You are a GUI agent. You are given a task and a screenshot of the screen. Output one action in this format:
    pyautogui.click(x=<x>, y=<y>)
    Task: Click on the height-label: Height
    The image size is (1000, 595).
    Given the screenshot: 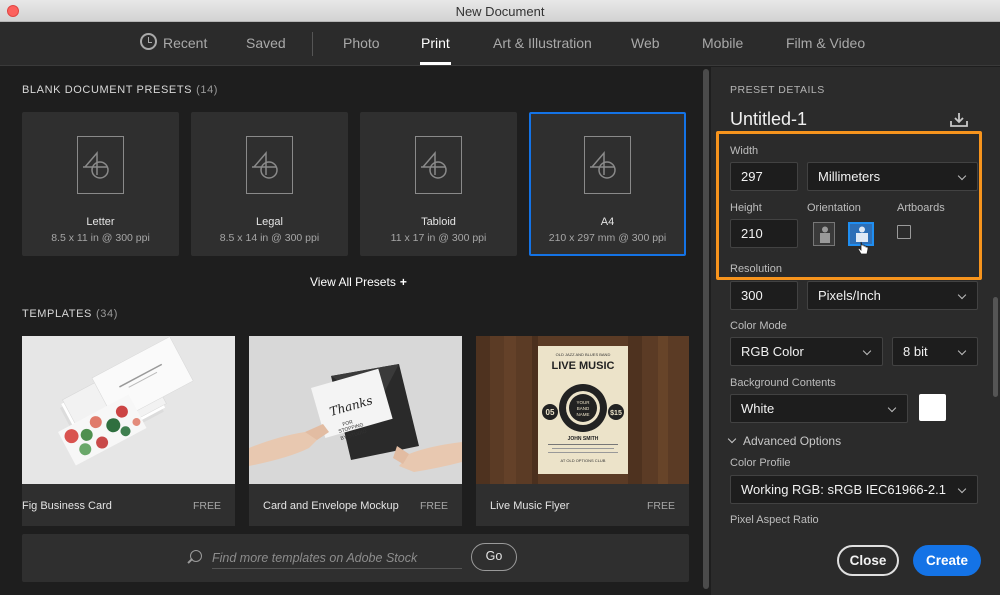 What is the action you would take?
    pyautogui.click(x=746, y=208)
    